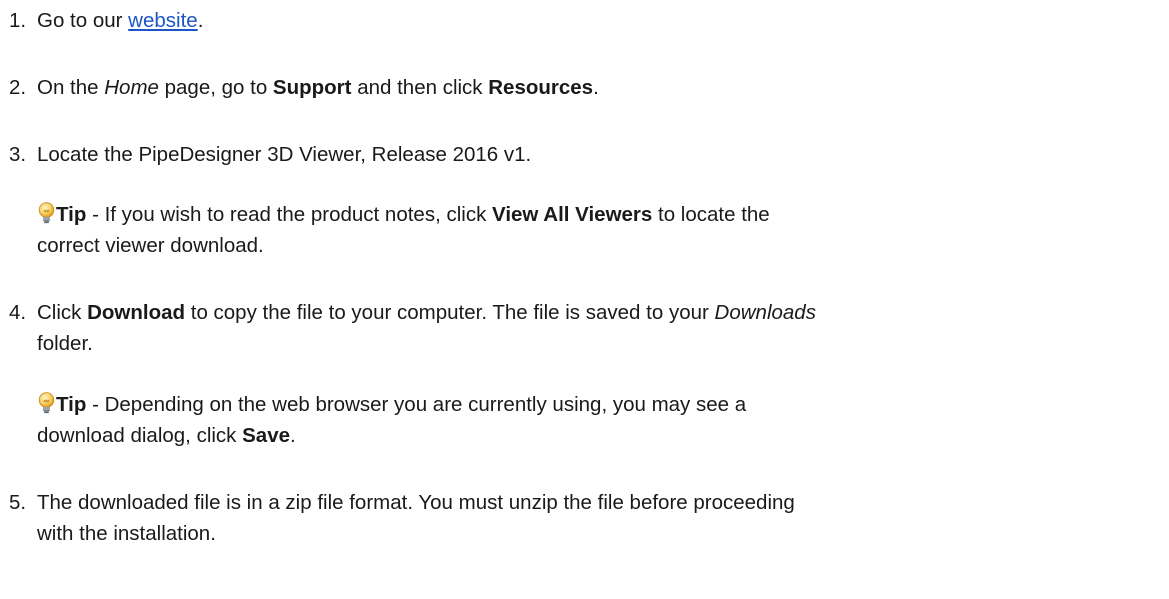 Image resolution: width=1169 pixels, height=599 pixels. What do you see at coordinates (293, 435) in the screenshot?
I see `tip-text: .` at bounding box center [293, 435].